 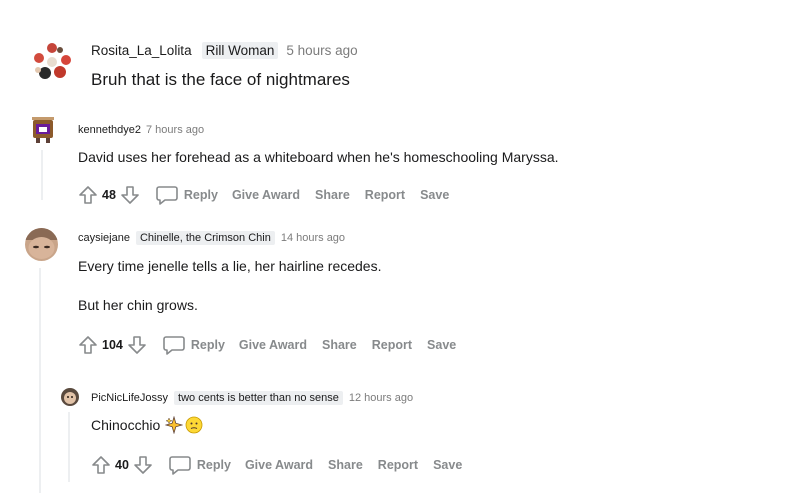 I want to click on vote-control: 104, so click(x=112, y=345).